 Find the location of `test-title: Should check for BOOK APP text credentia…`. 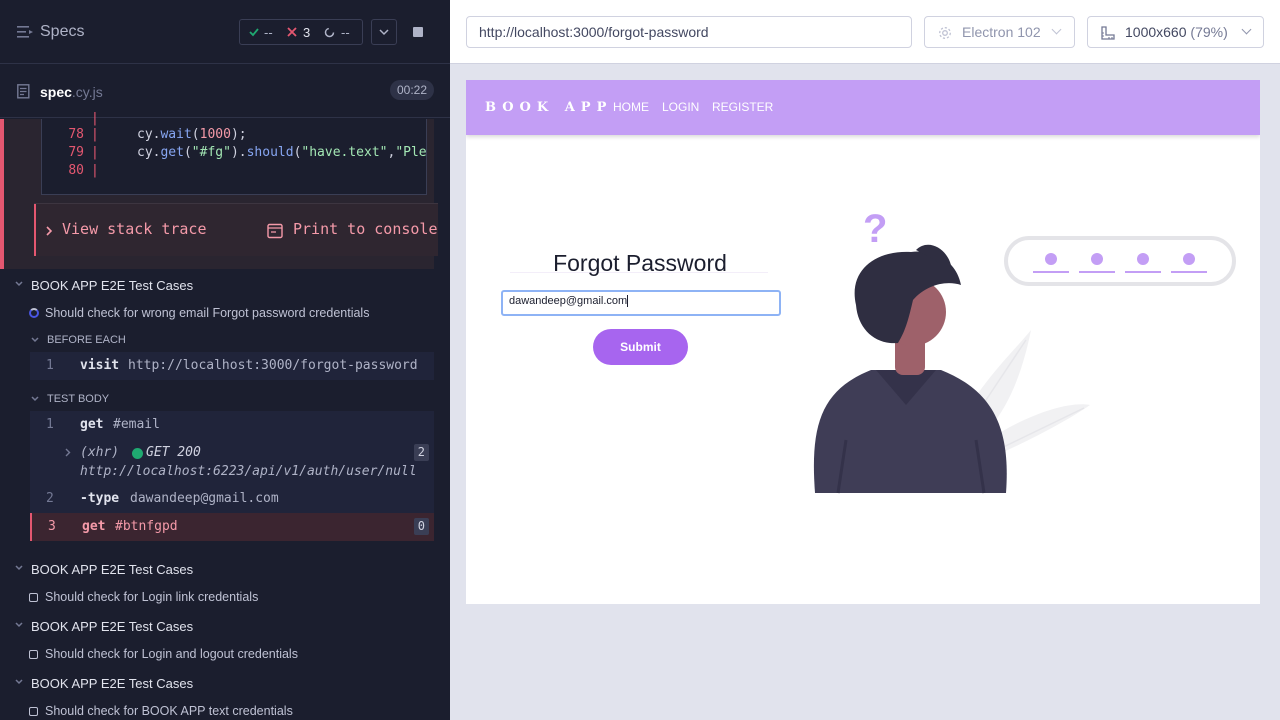

test-title: Should check for BOOK APP text credentia… is located at coordinates (169, 711).